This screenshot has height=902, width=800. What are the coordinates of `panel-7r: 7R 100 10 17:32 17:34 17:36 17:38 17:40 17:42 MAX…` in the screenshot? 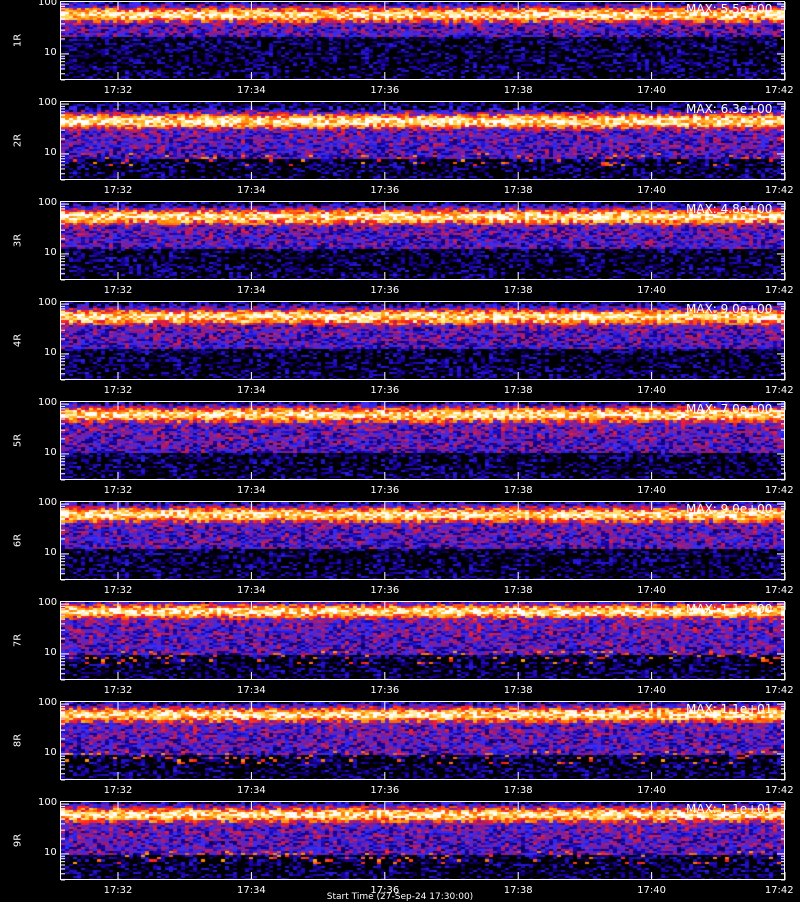 It's located at (400, 648).